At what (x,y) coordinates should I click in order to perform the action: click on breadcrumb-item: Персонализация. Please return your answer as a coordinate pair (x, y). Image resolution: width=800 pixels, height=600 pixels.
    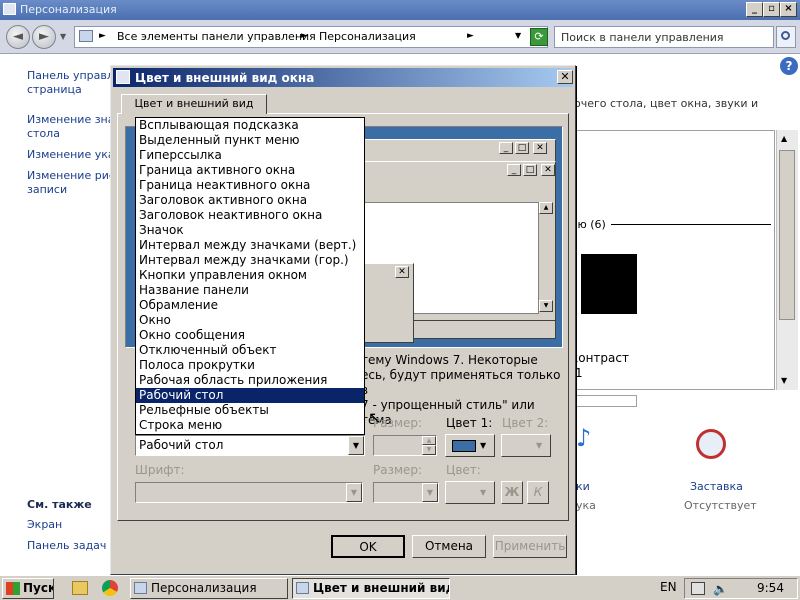
    Looking at the image, I should click on (367, 36).